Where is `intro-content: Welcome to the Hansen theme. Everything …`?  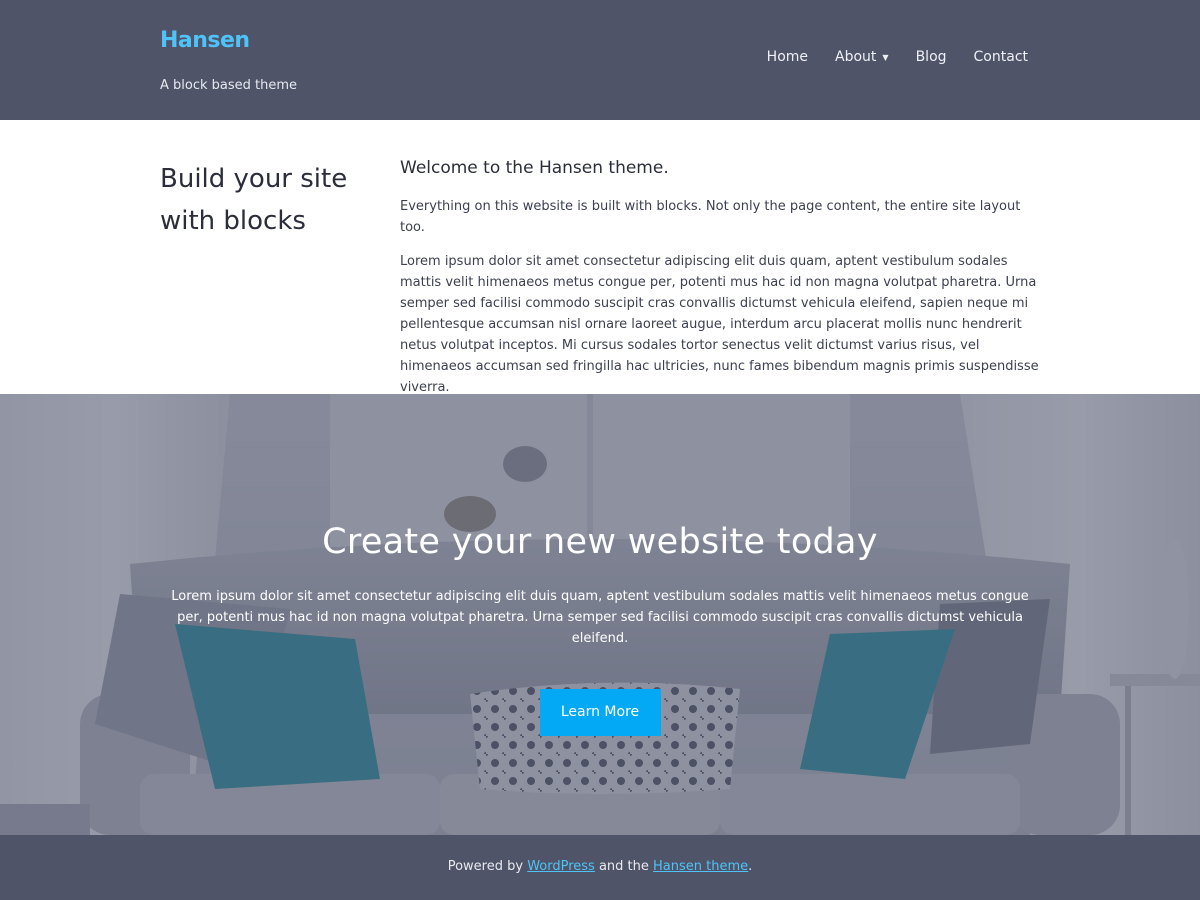
intro-content: Welcome to the Hansen theme. Everything … is located at coordinates (720, 284).